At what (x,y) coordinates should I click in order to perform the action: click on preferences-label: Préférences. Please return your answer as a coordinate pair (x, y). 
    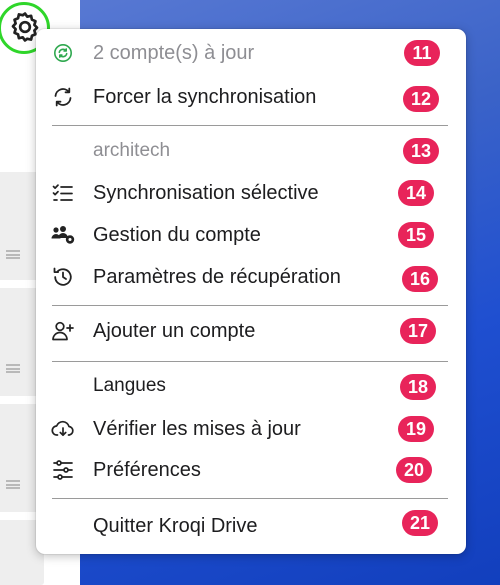
    Looking at the image, I should click on (147, 469).